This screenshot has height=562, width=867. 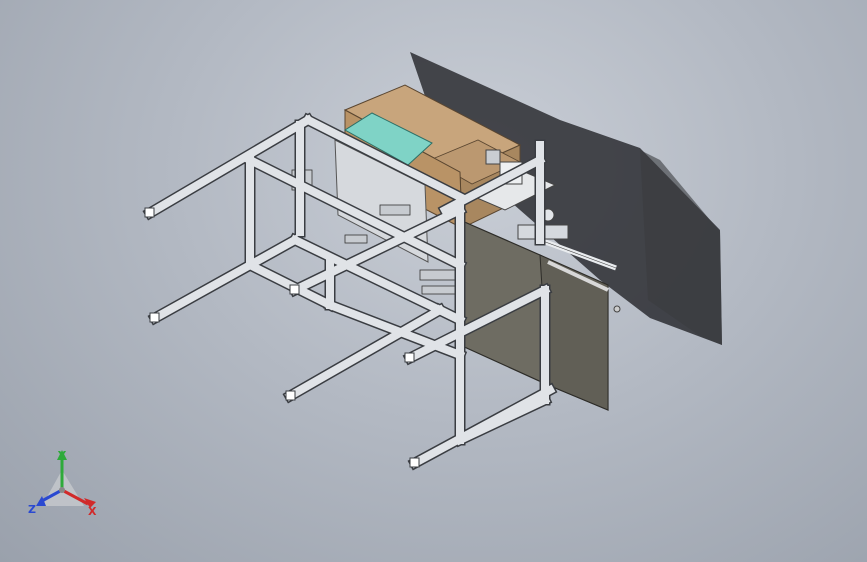 What do you see at coordinates (32, 509) in the screenshot?
I see `z-axis-label: Z` at bounding box center [32, 509].